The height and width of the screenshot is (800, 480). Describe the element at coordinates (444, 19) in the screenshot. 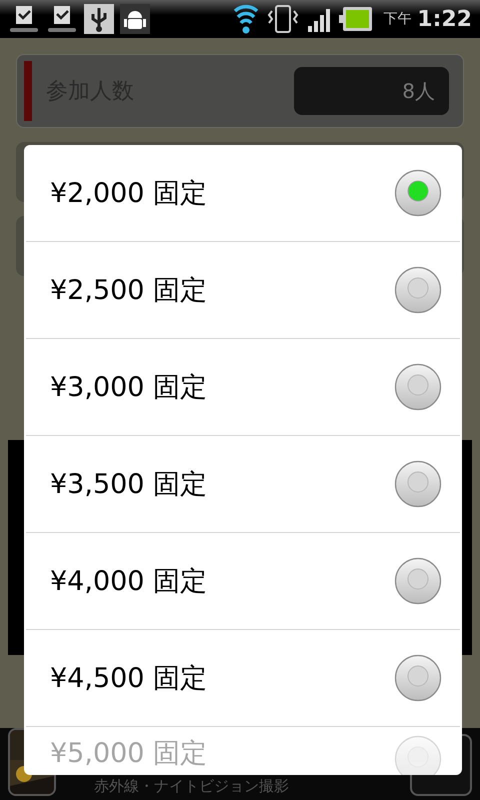

I see `clock: 1:22` at that location.